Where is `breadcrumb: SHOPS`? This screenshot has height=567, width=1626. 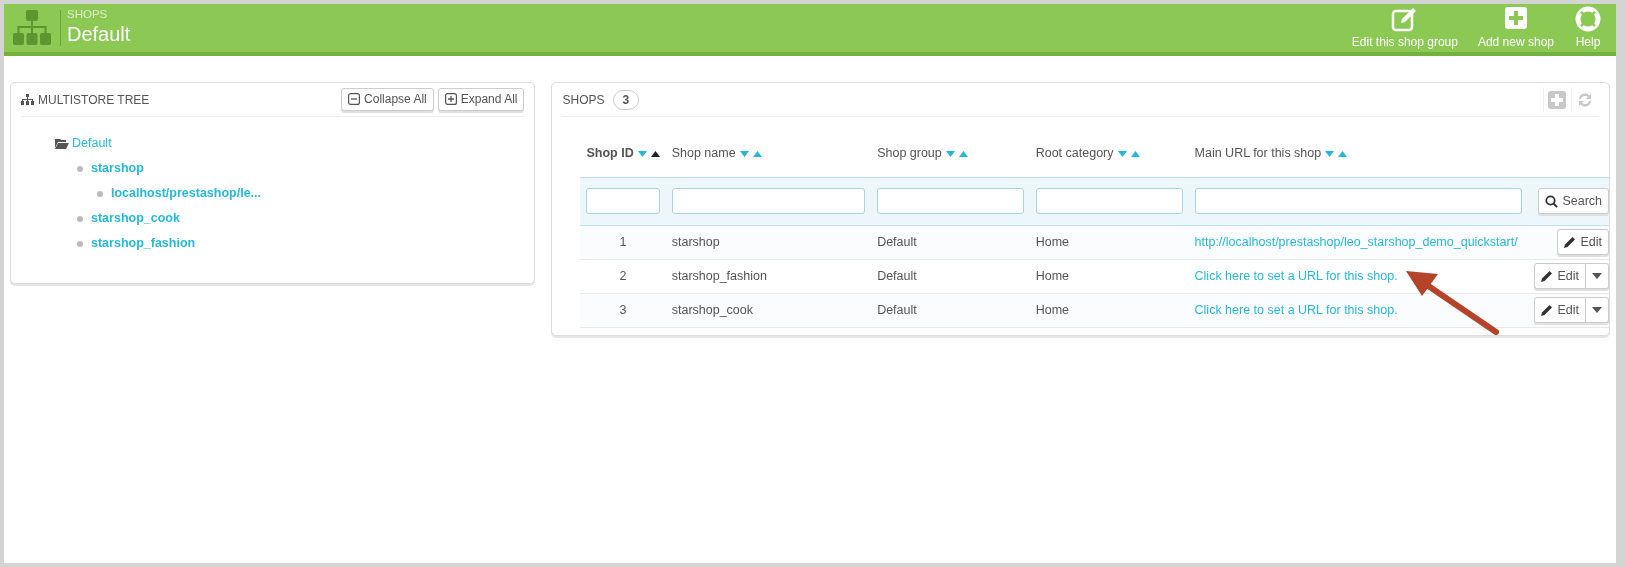 breadcrumb: SHOPS is located at coordinates (99, 15).